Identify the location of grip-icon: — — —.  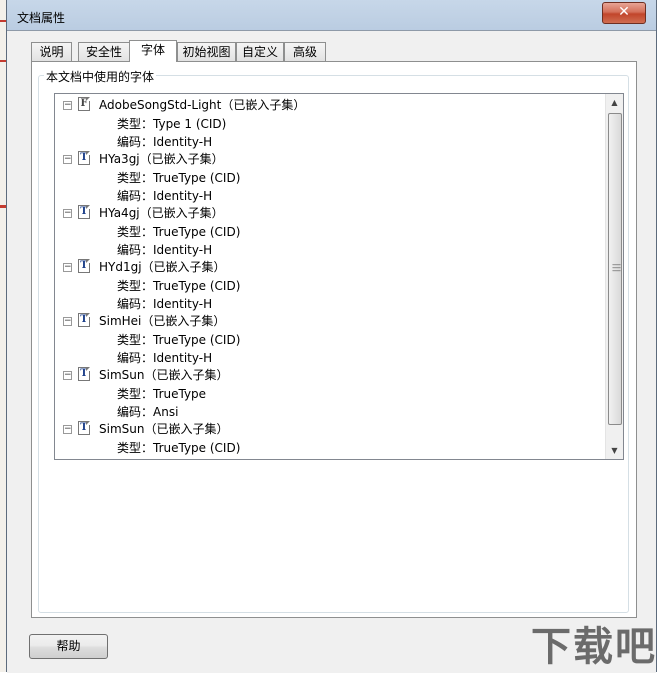
(616, 268).